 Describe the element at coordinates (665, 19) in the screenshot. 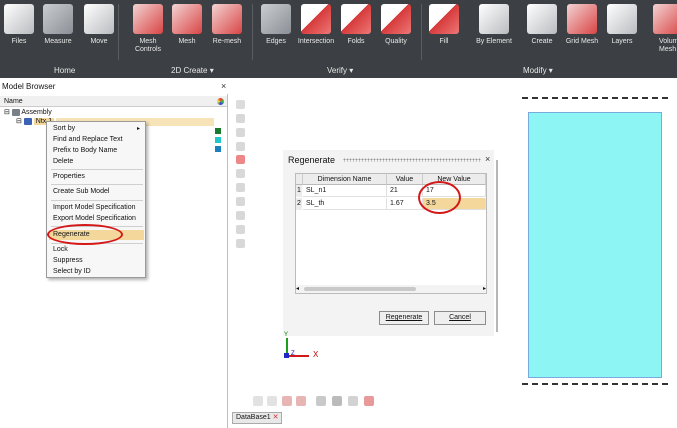

I see `volume-mesh-icon` at that location.